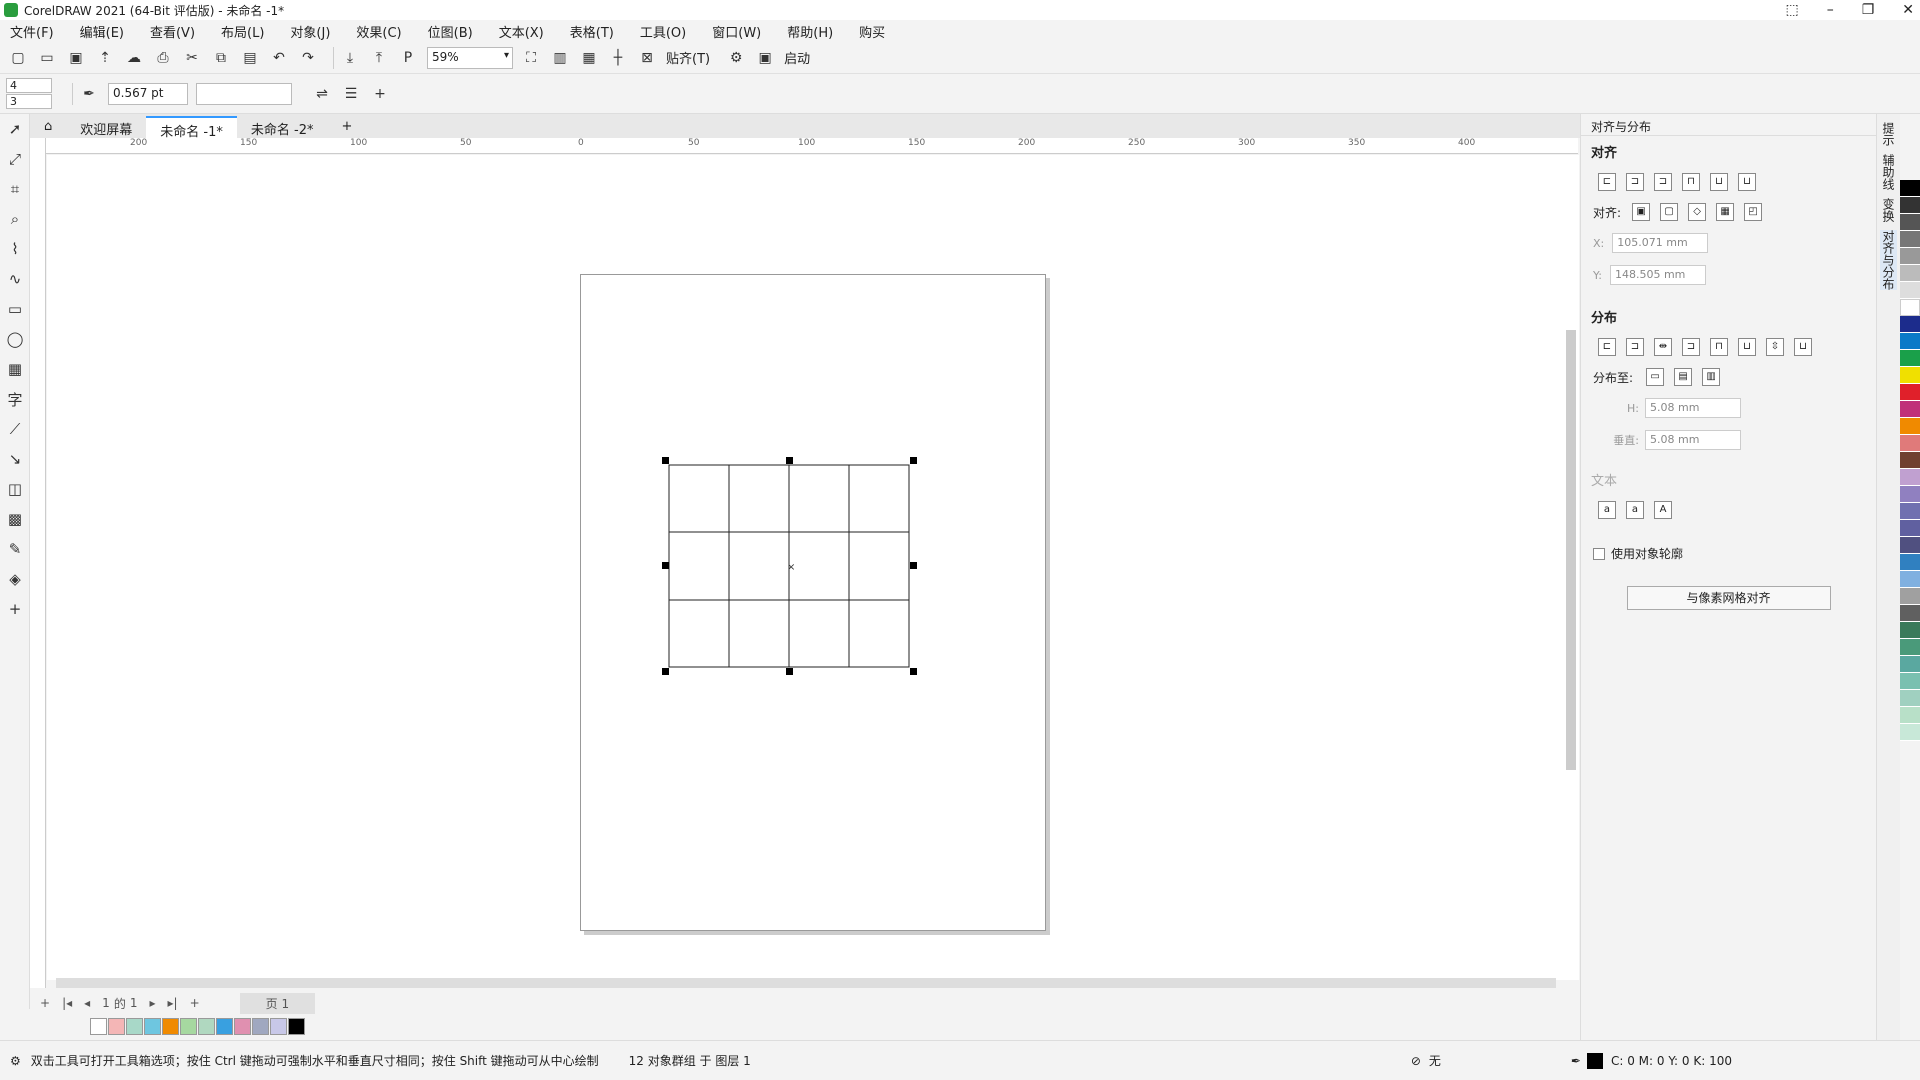 The height and width of the screenshot is (1080, 1920). What do you see at coordinates (15, 129) in the screenshot?
I see `pick-tool-icon: ➚` at bounding box center [15, 129].